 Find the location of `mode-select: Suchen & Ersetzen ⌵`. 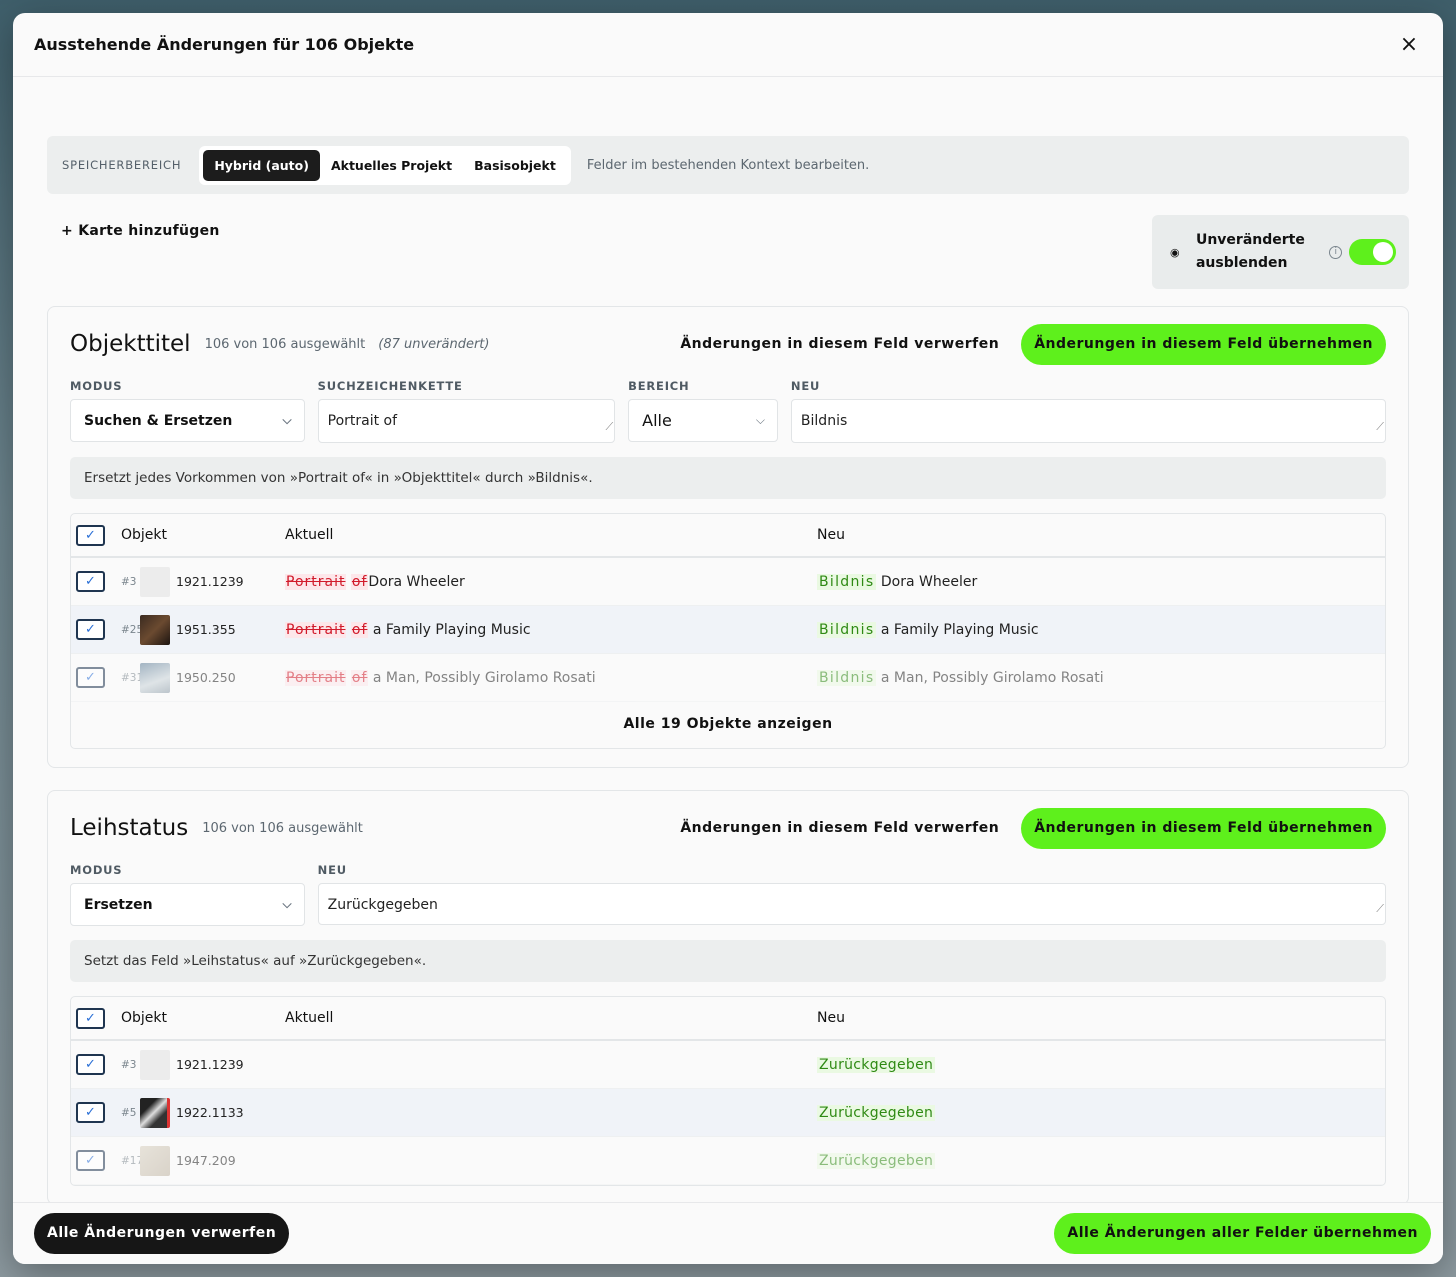

mode-select: Suchen & Ersetzen ⌵ is located at coordinates (187, 420).